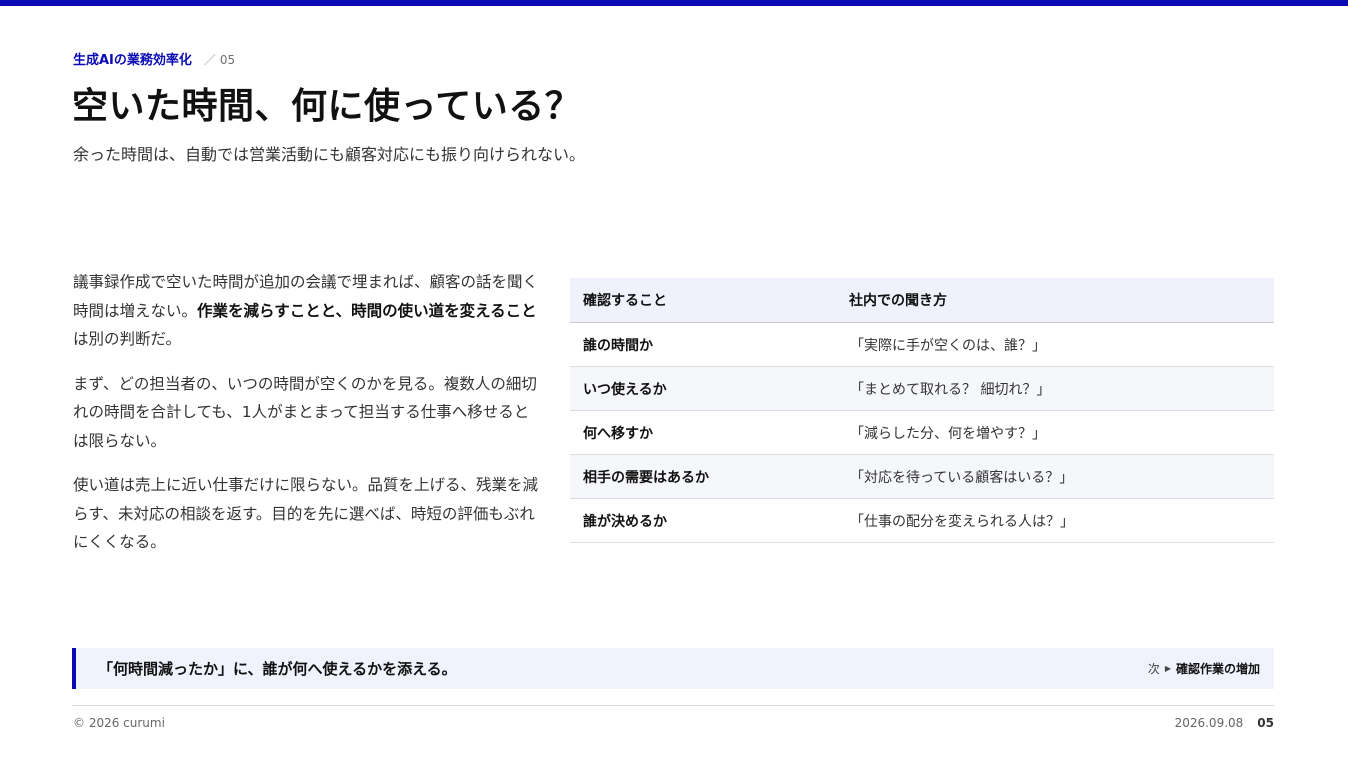 The width and height of the screenshot is (1348, 757). I want to click on top-accent-bar, so click(674, 3).